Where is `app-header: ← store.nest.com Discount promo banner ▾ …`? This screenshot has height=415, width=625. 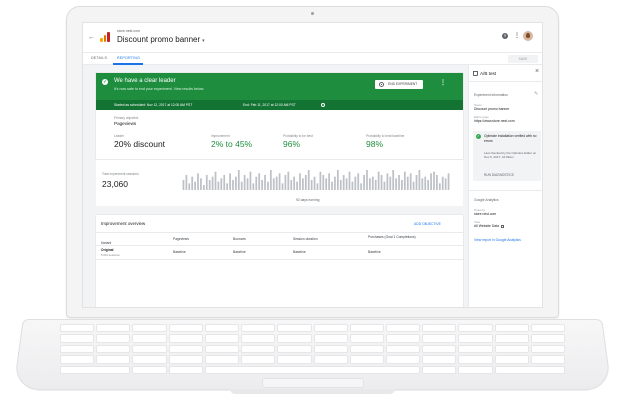 app-header: ← store.nest.com Discount promo banner ▾ … is located at coordinates (312, 38).